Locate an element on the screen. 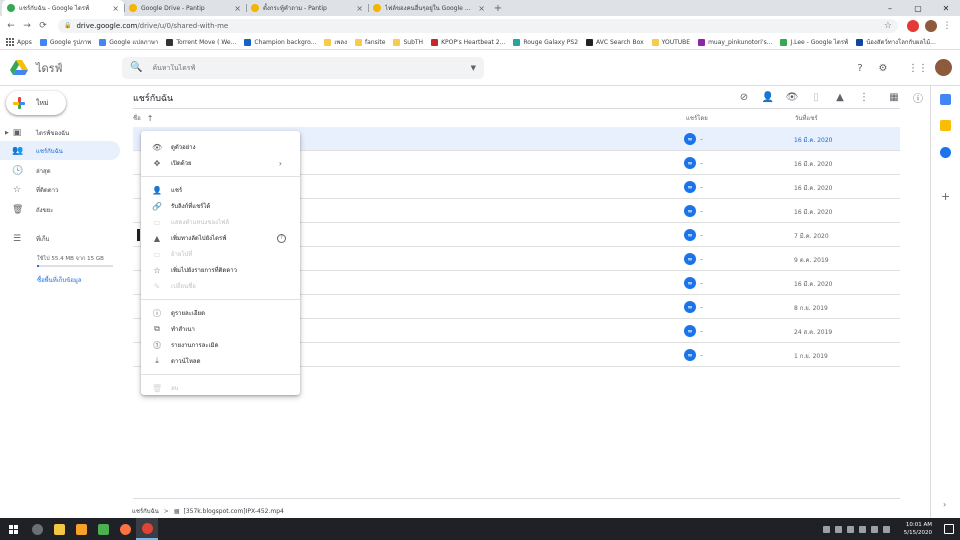 This screenshot has height=540, width=960. share-icon: 👤 is located at coordinates (768, 97).